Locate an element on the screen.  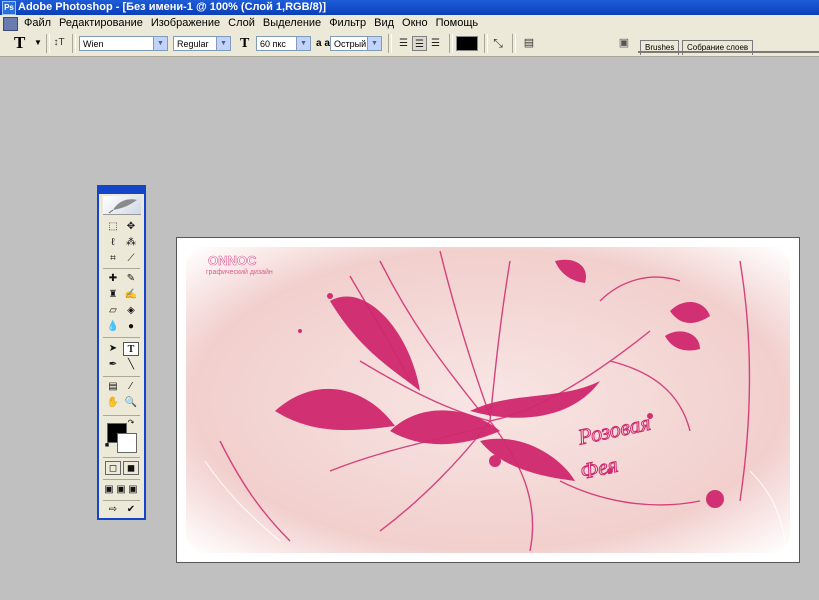
lasso-tool-icon: ℓ is located at coordinates (113, 243).